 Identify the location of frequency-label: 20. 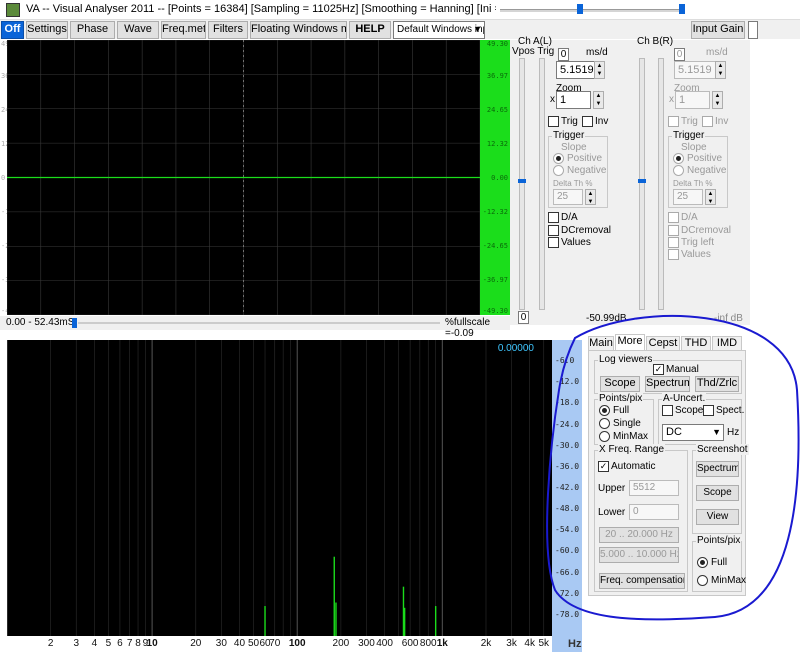
(196, 643).